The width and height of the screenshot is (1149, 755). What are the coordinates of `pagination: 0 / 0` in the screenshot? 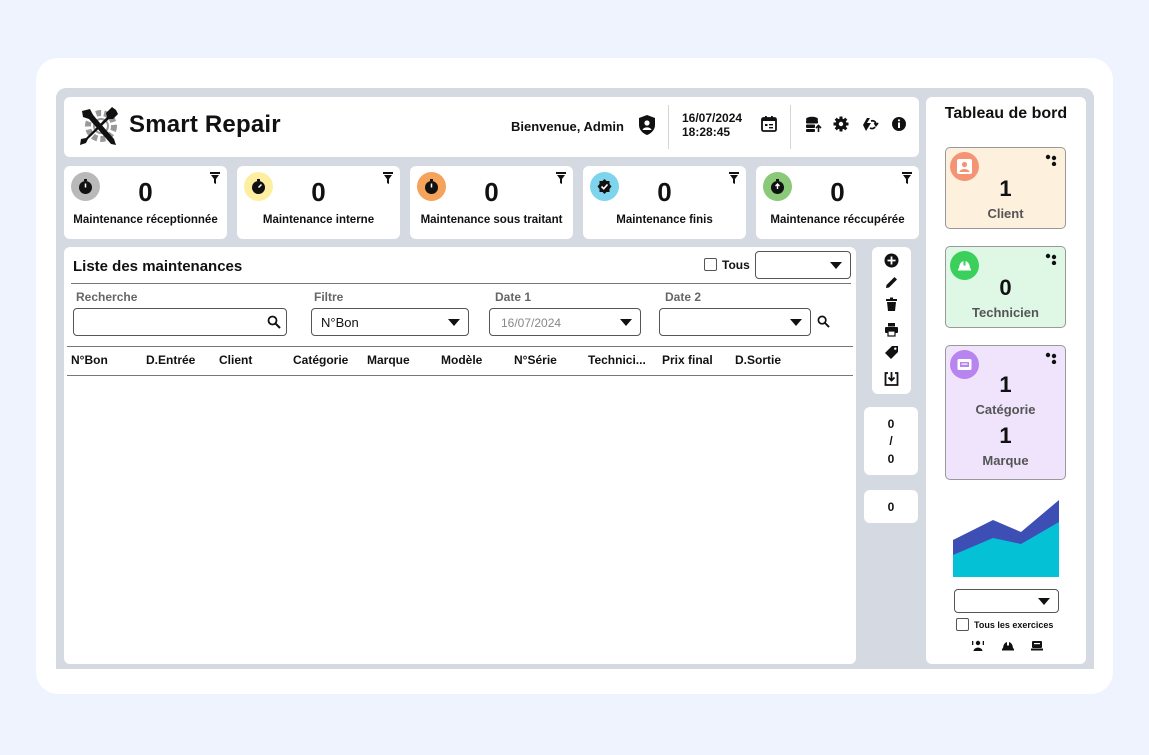 It's located at (891, 441).